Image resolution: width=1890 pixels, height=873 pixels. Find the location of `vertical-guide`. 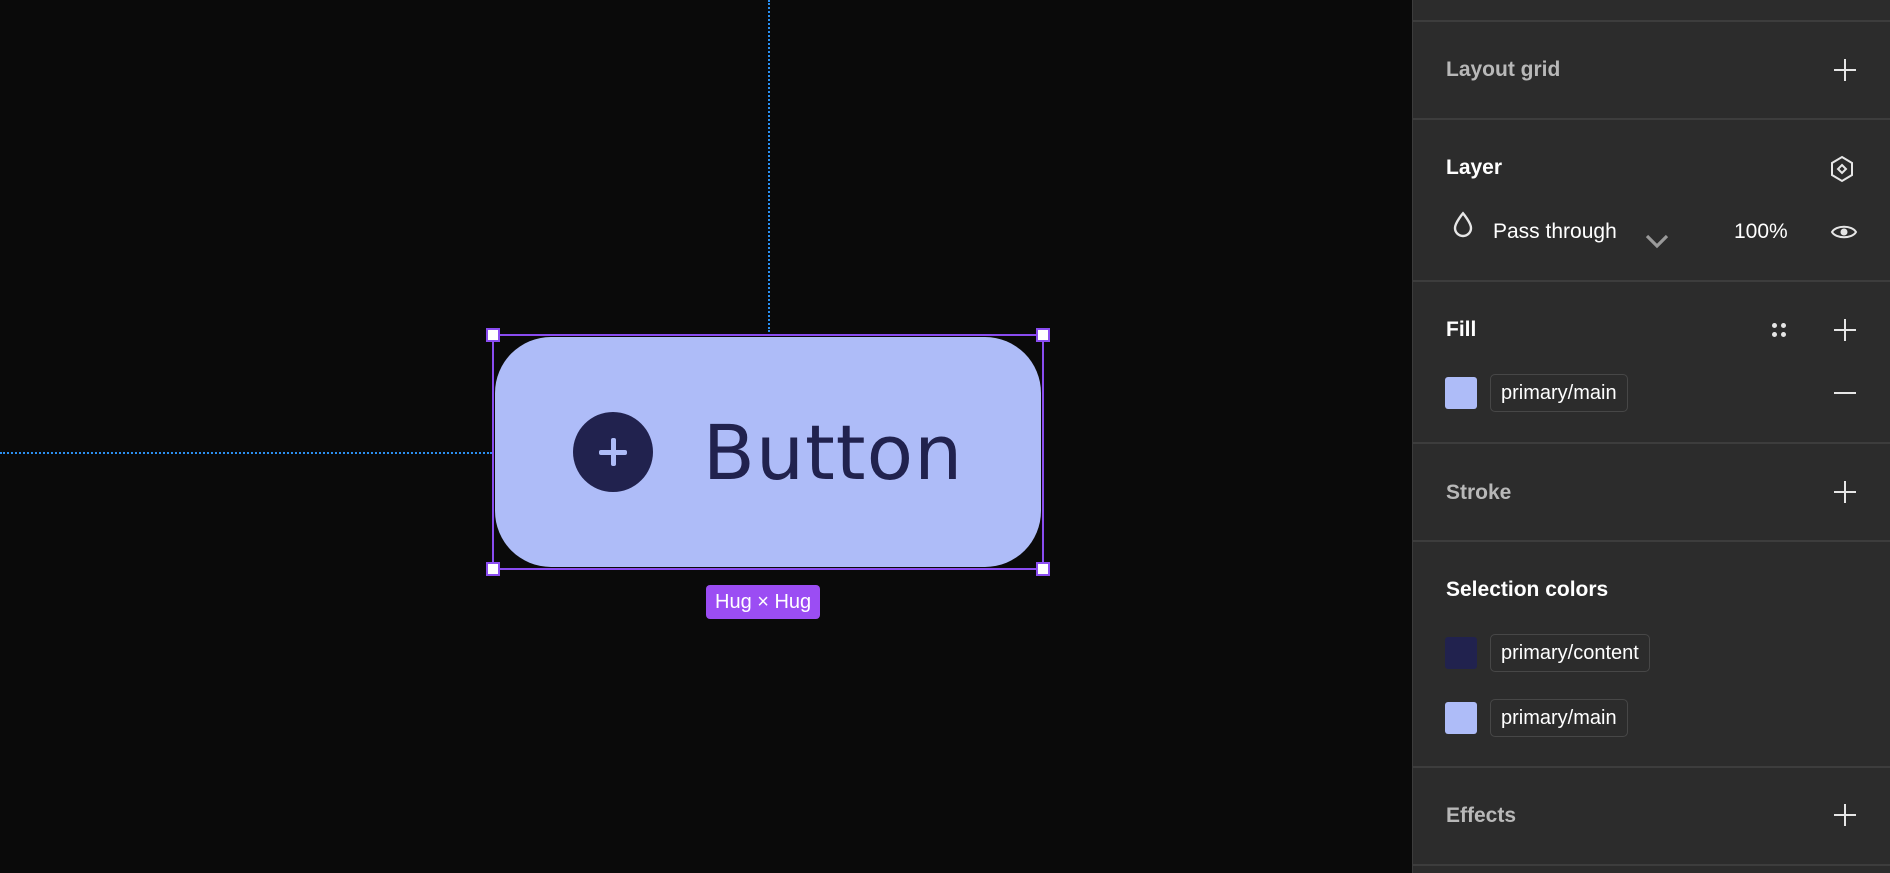

vertical-guide is located at coordinates (769, 166).